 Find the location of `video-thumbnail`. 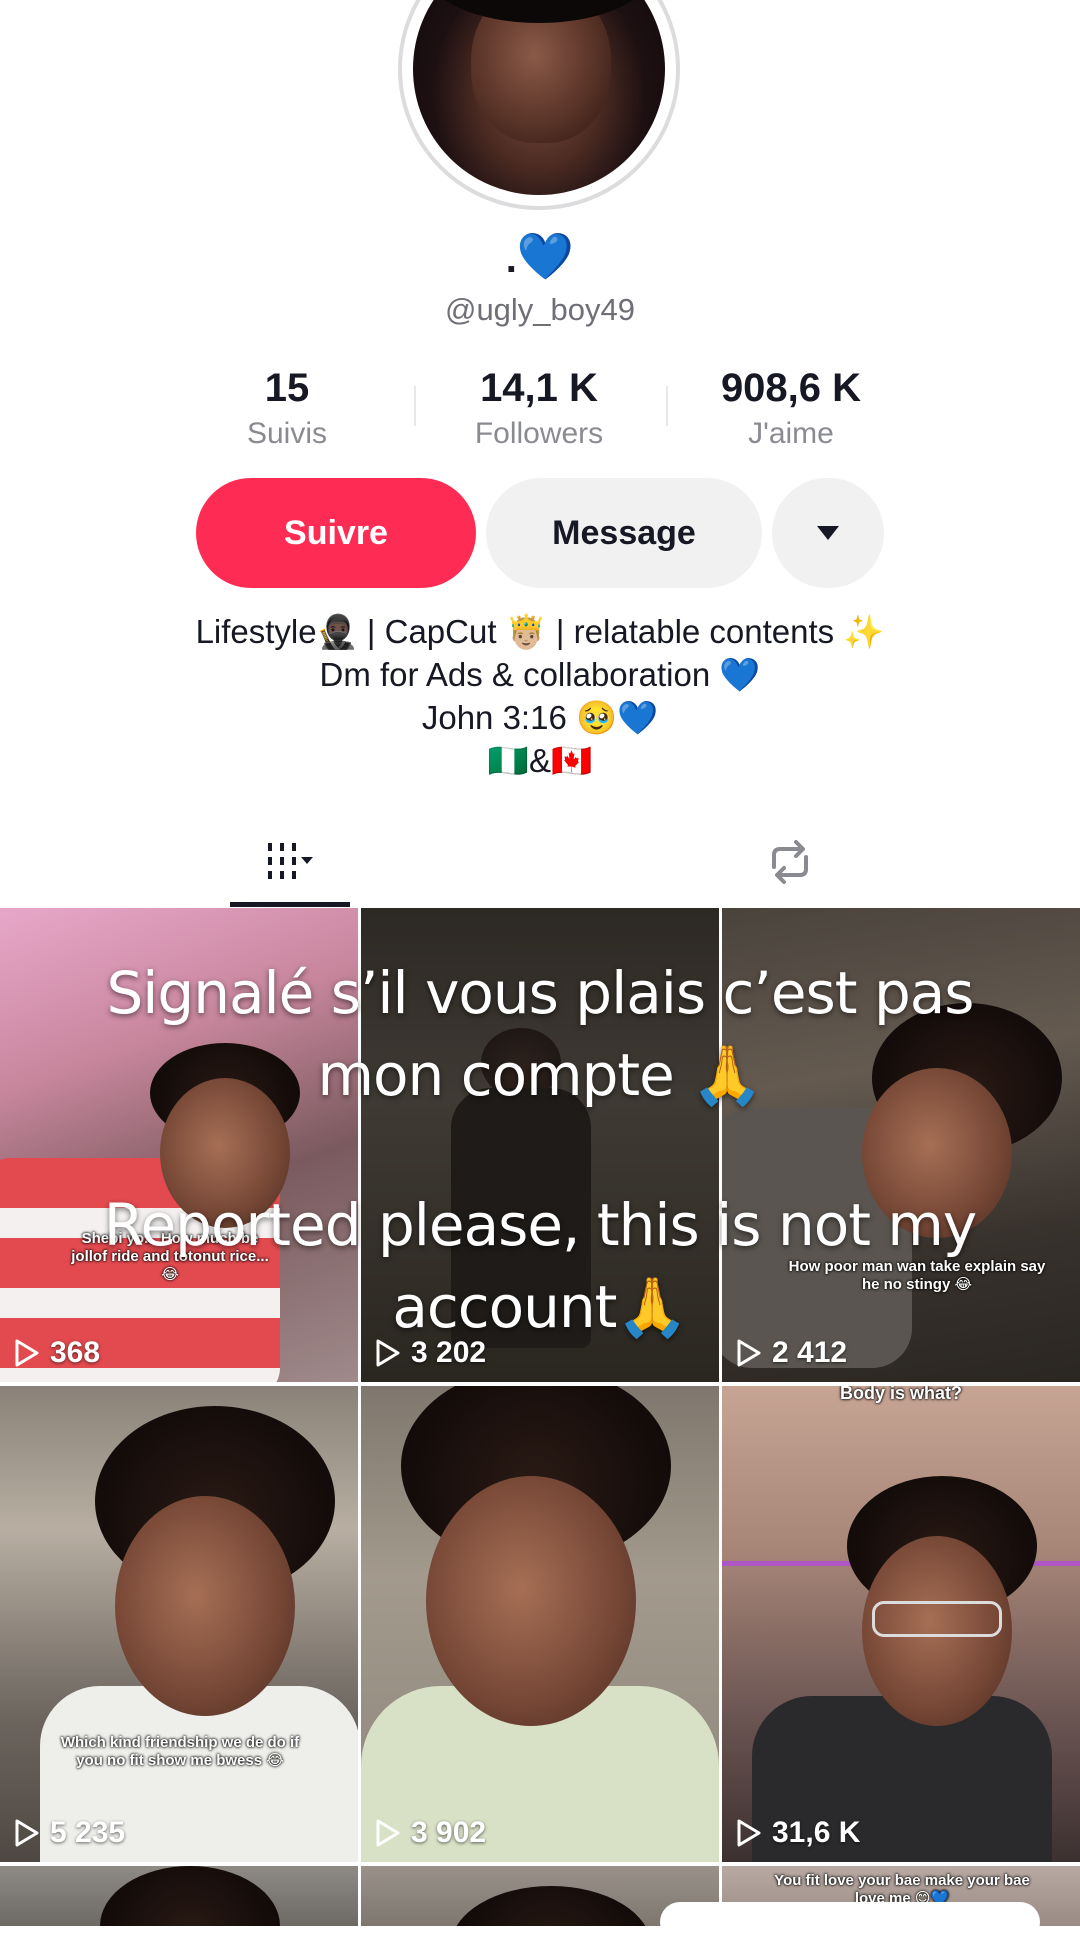

video-thumbnail is located at coordinates (179, 1896).